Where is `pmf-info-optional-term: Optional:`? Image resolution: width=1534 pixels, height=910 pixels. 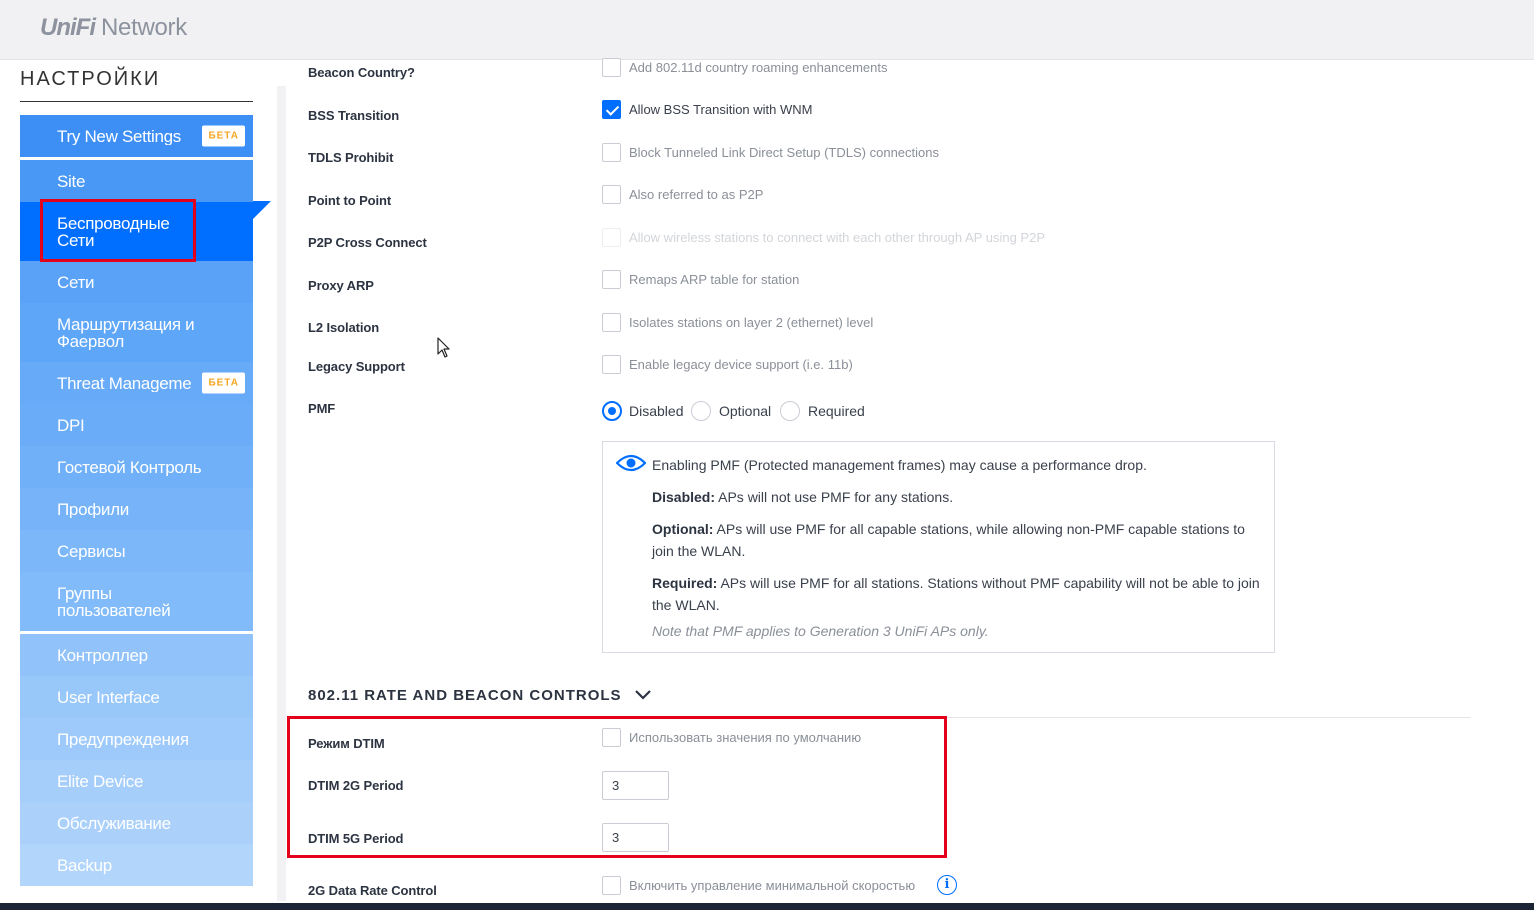
pmf-info-optional-term: Optional: is located at coordinates (683, 529).